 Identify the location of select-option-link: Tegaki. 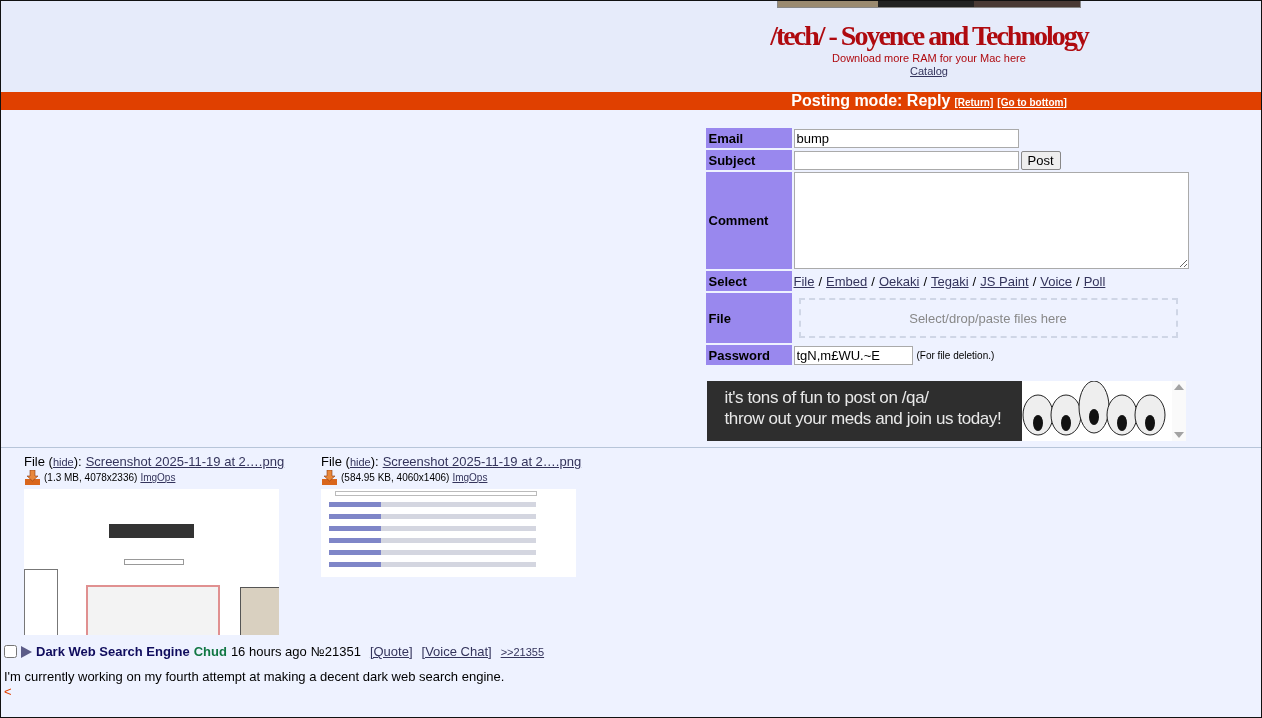
(950, 281).